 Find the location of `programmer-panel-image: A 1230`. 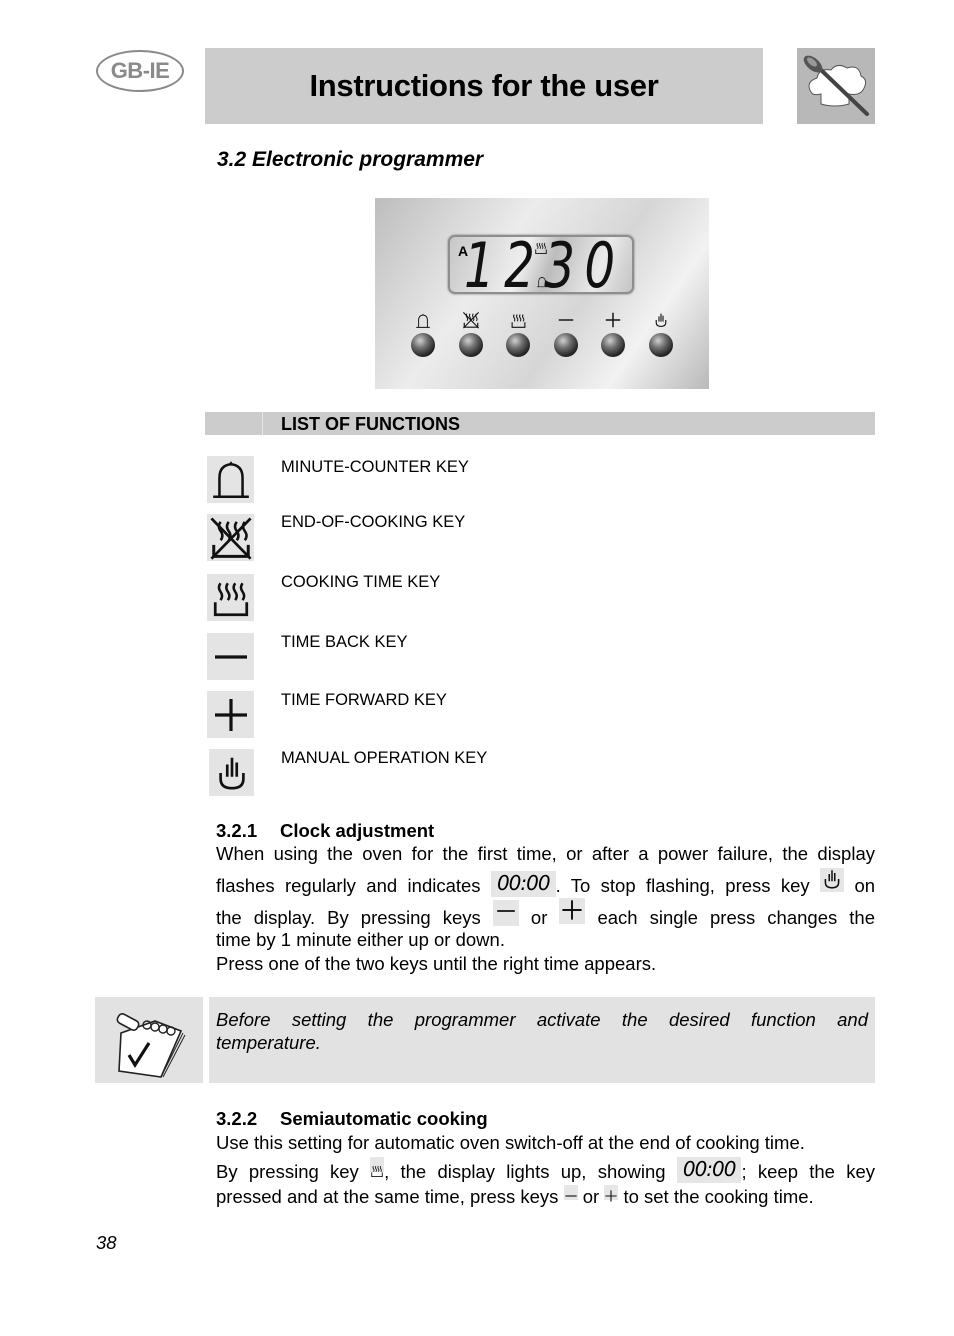

programmer-panel-image: A 1230 is located at coordinates (542, 293).